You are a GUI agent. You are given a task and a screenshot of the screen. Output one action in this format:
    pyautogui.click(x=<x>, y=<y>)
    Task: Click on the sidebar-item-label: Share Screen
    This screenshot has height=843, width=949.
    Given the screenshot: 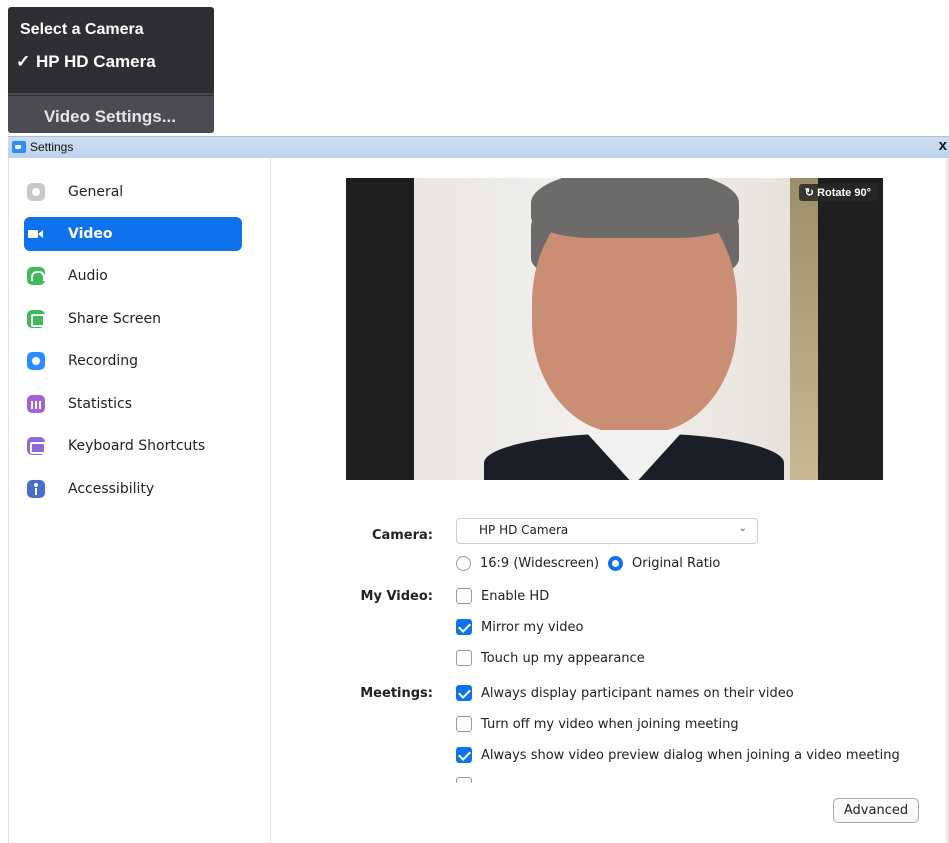 What is the action you would take?
    pyautogui.click(x=114, y=319)
    